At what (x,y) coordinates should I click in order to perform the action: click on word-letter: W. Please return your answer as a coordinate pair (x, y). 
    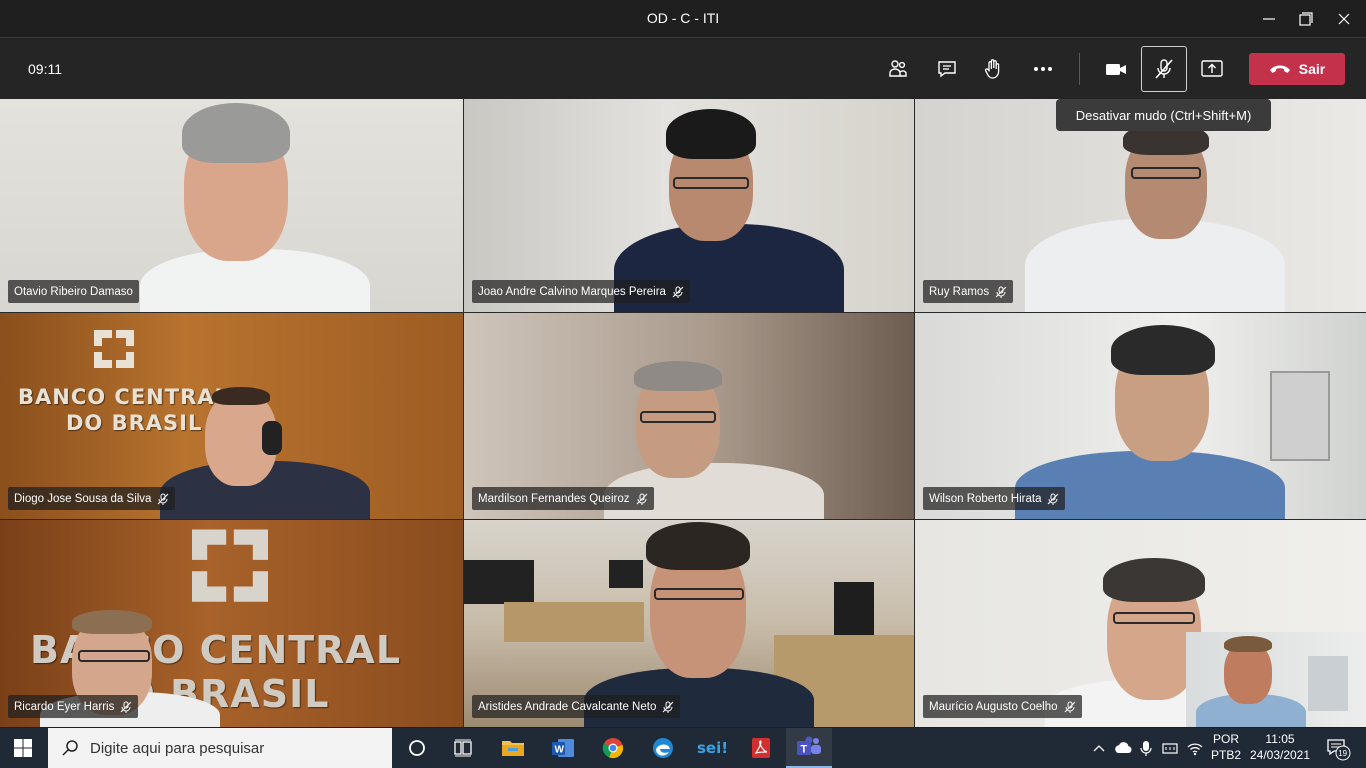
    Looking at the image, I should click on (560, 750).